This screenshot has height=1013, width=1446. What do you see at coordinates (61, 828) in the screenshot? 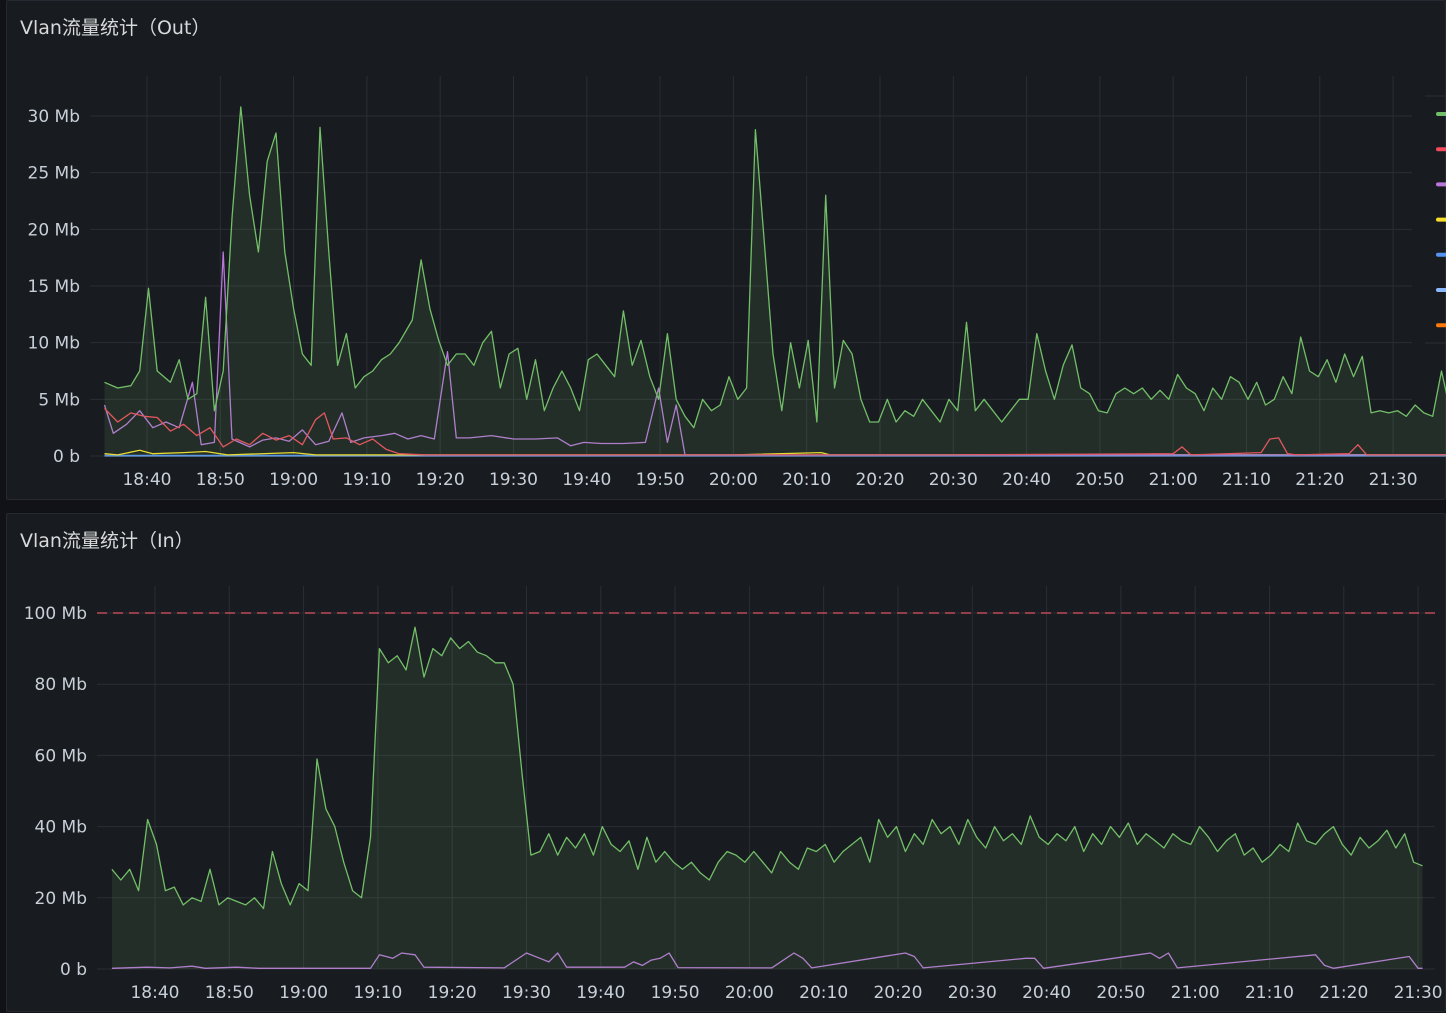
I see `y-tick-label: 40 Mb` at bounding box center [61, 828].